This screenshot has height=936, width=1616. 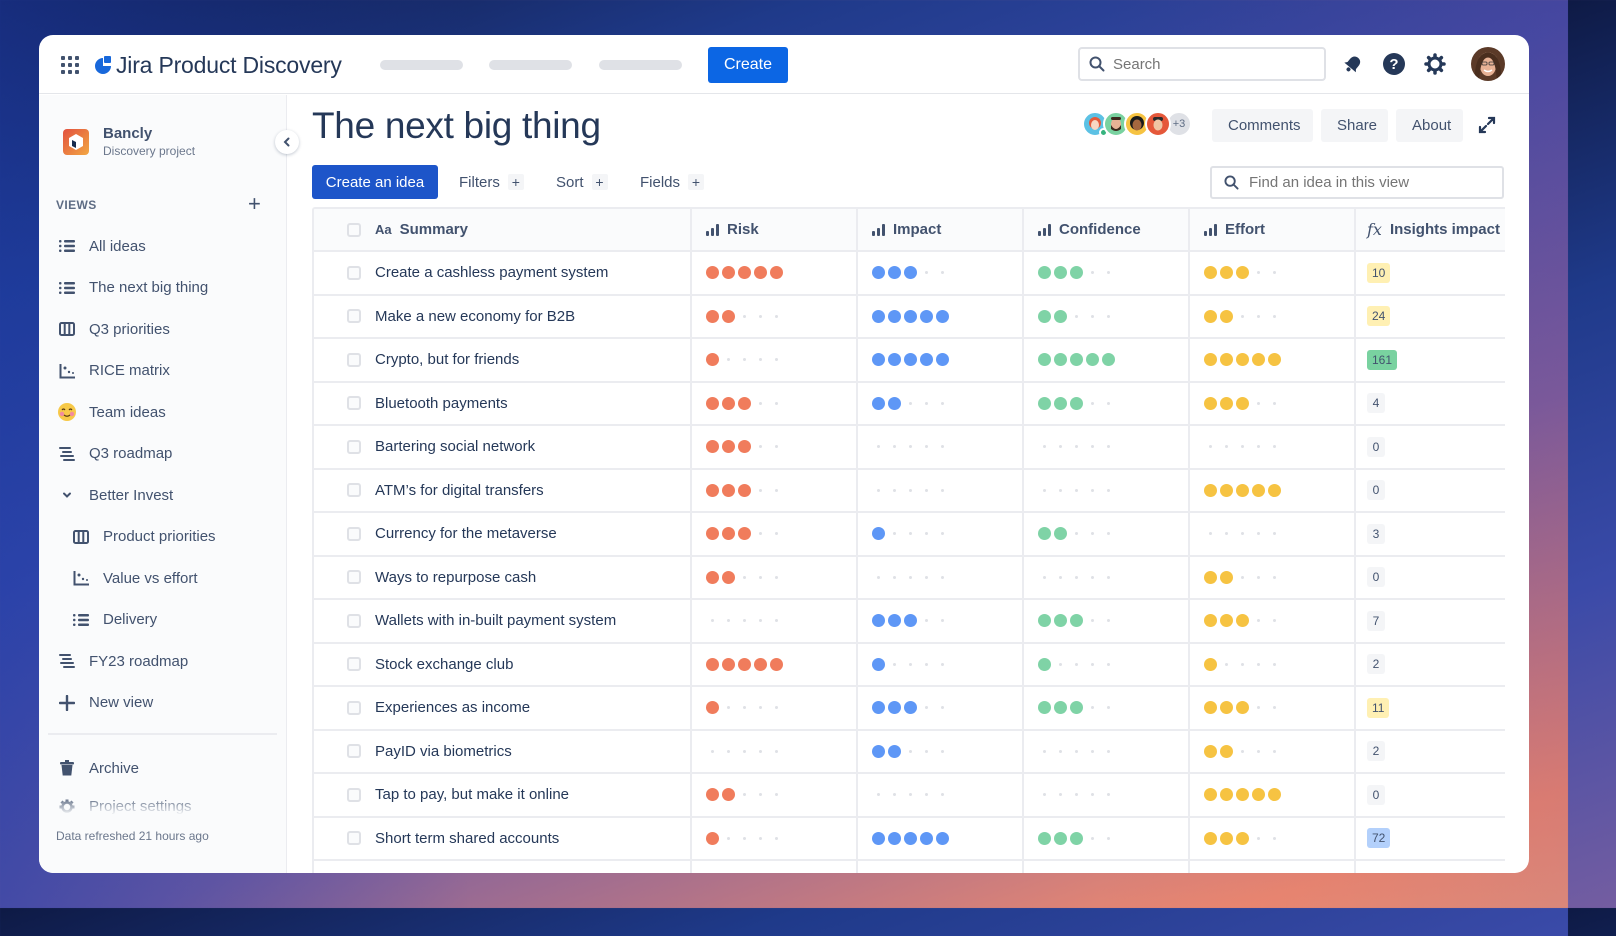 What do you see at coordinates (672, 182) in the screenshot?
I see `fields-button: Fields +` at bounding box center [672, 182].